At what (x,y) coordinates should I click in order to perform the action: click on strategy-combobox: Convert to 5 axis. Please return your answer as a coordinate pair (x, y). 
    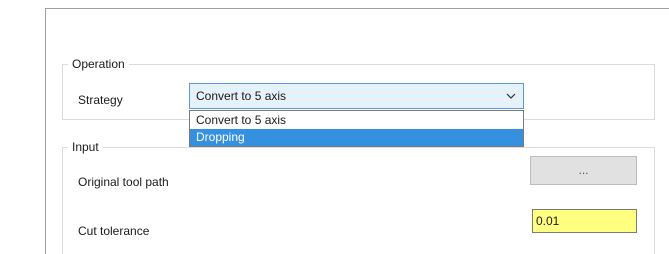
    Looking at the image, I should click on (356, 96).